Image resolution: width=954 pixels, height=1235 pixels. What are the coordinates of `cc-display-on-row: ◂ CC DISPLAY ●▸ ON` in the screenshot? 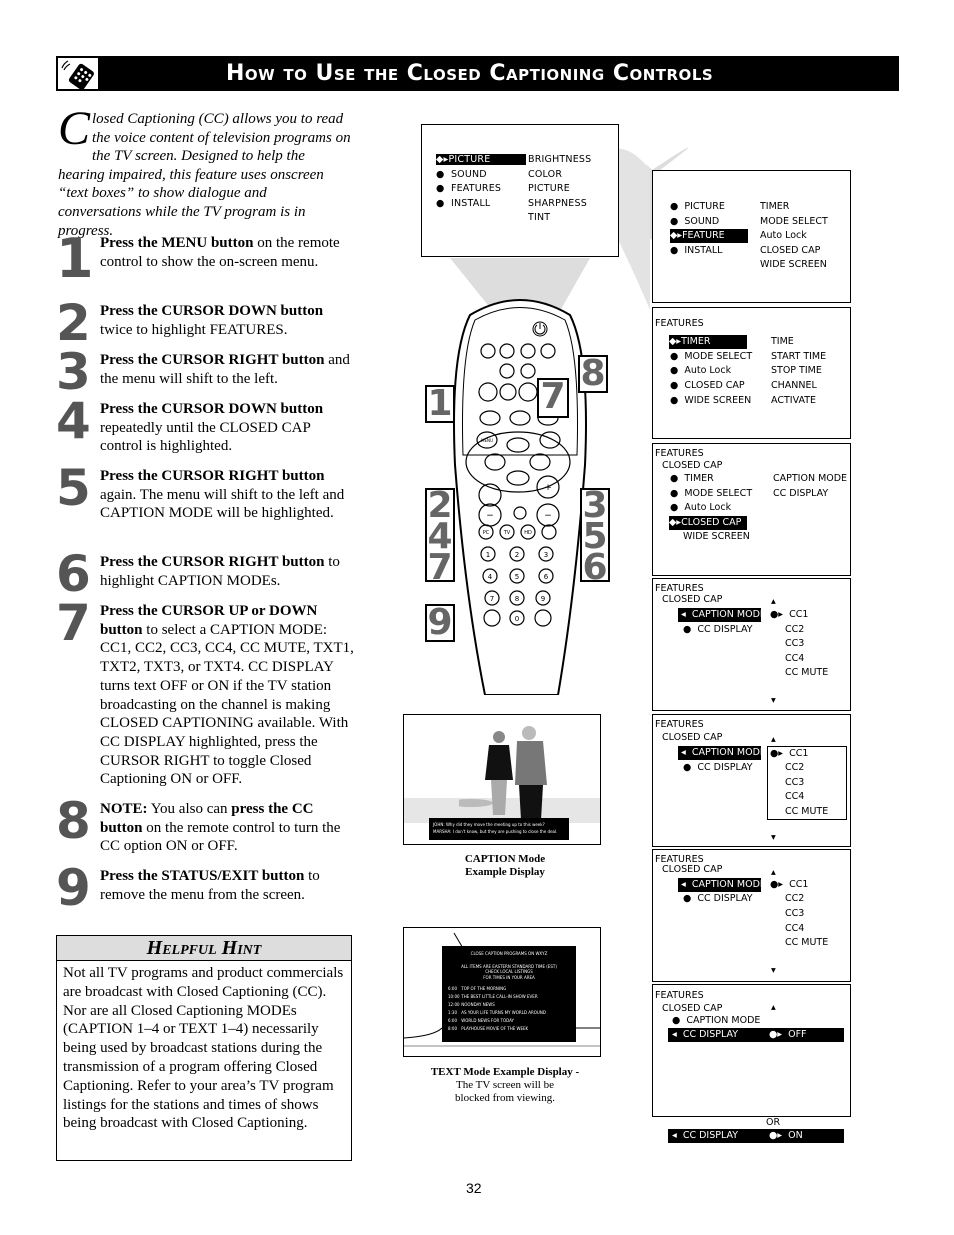 It's located at (756, 1136).